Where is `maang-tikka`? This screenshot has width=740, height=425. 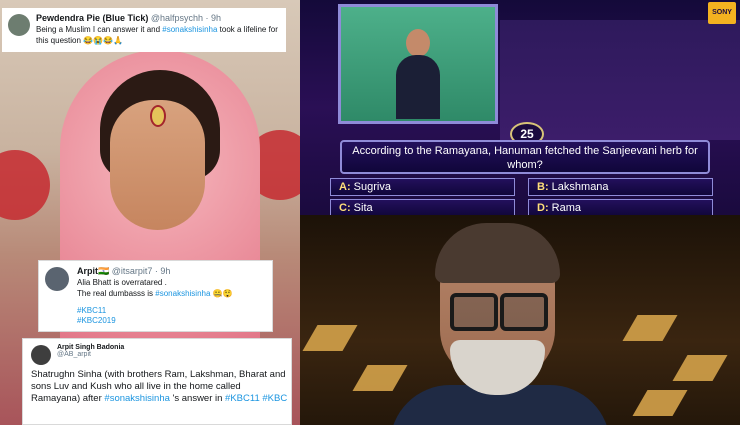
maang-tikka is located at coordinates (158, 116).